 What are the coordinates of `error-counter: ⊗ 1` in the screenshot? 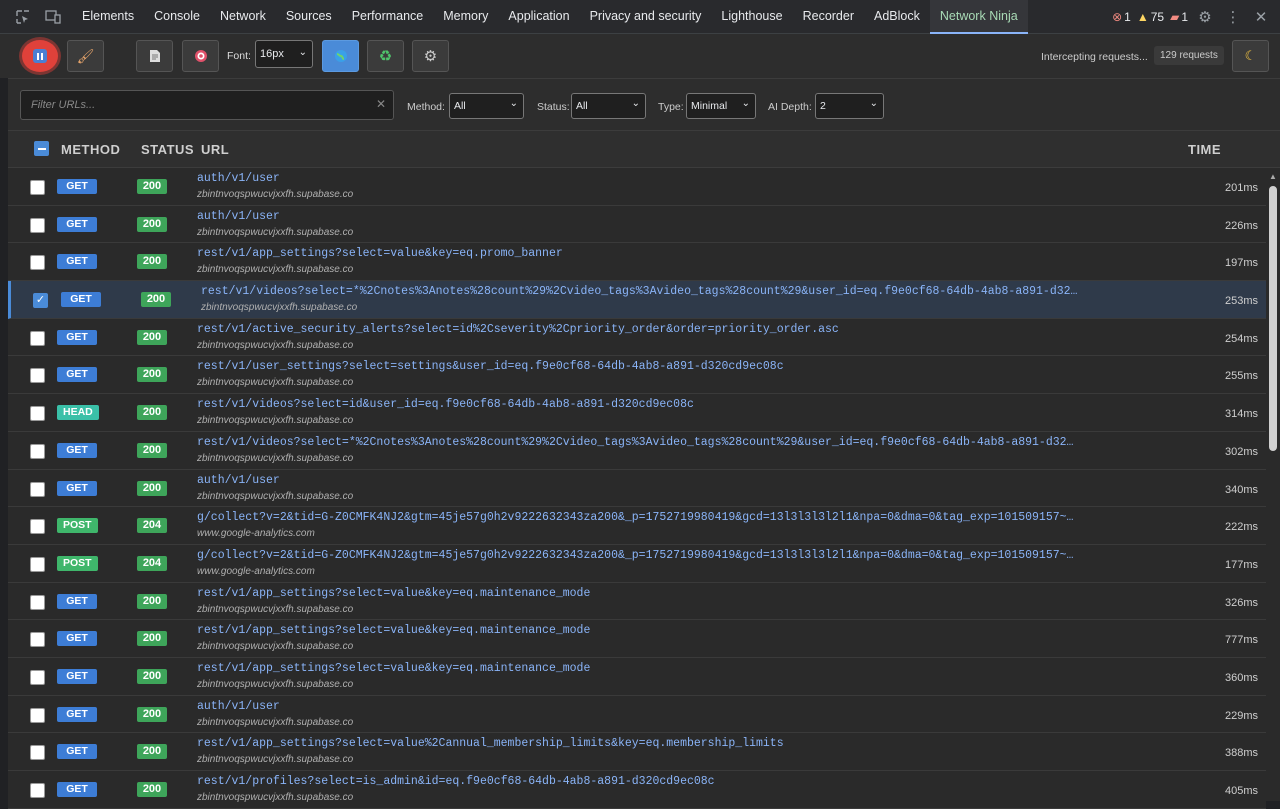 It's located at (1121, 17).